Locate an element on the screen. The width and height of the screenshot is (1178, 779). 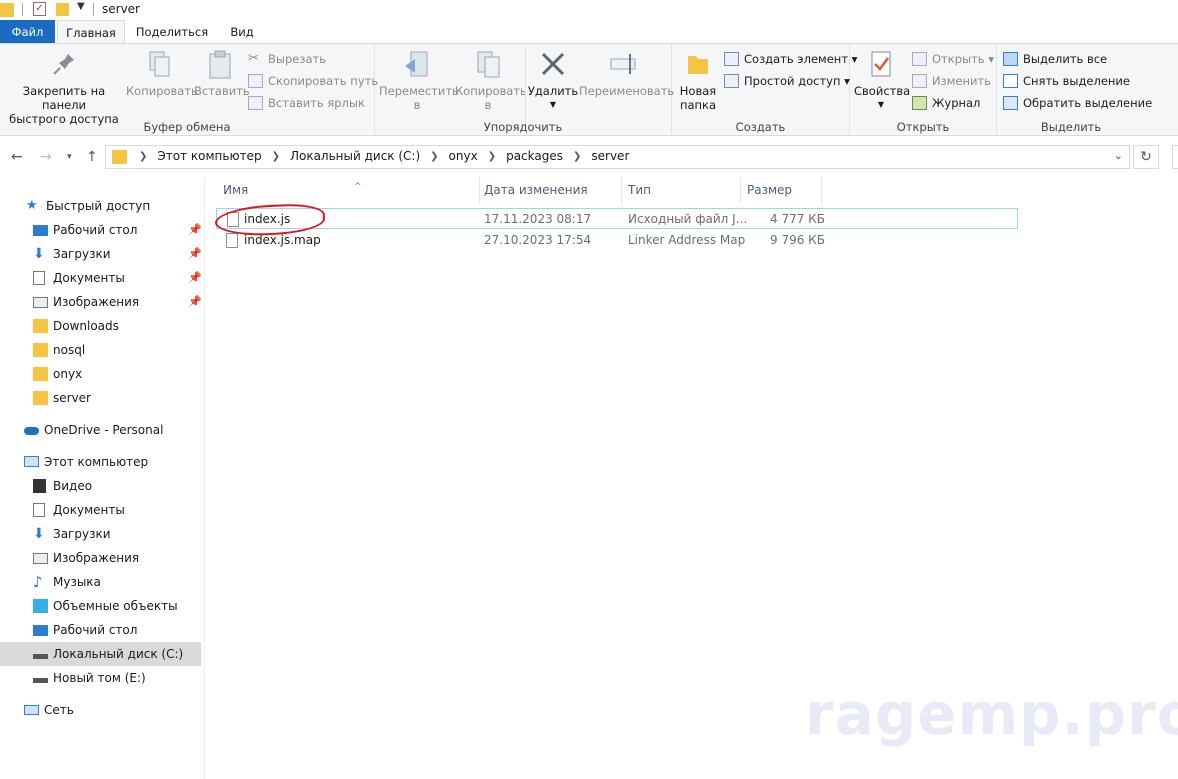
paste-shortcut-button: Вставить ярлык is located at coordinates (306, 103).